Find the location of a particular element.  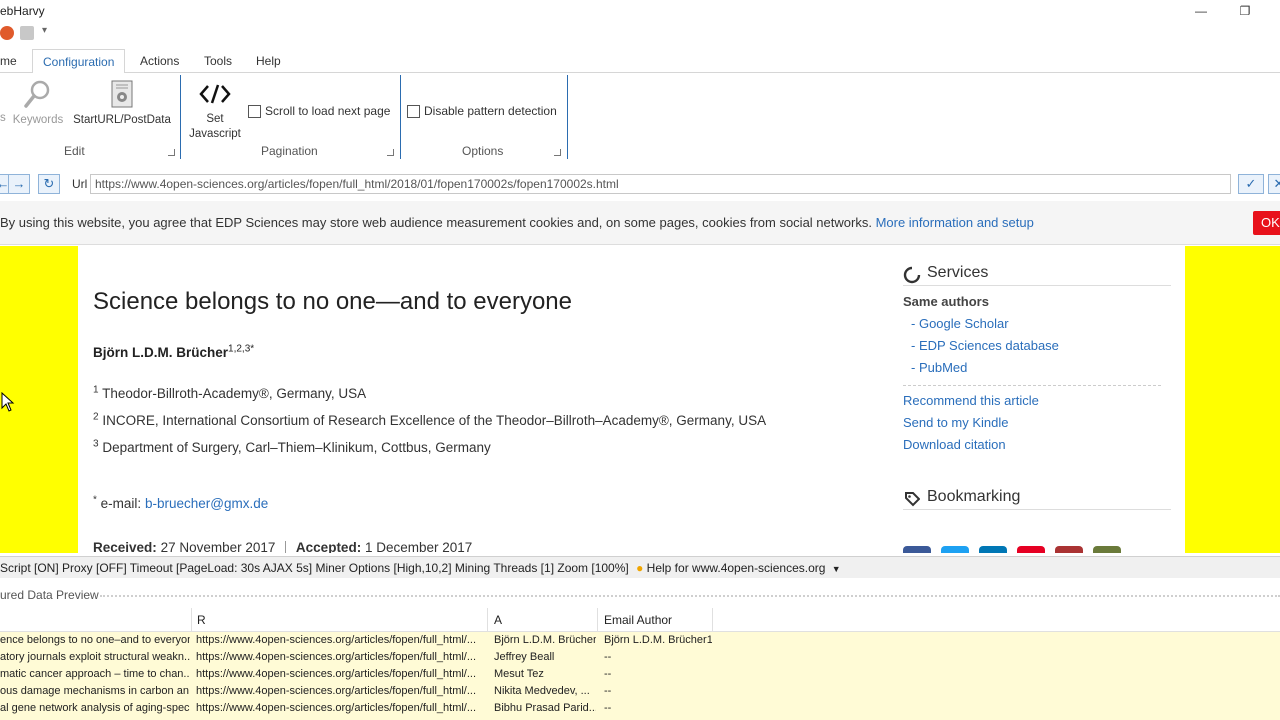

url-label: Url is located at coordinates (80, 184).